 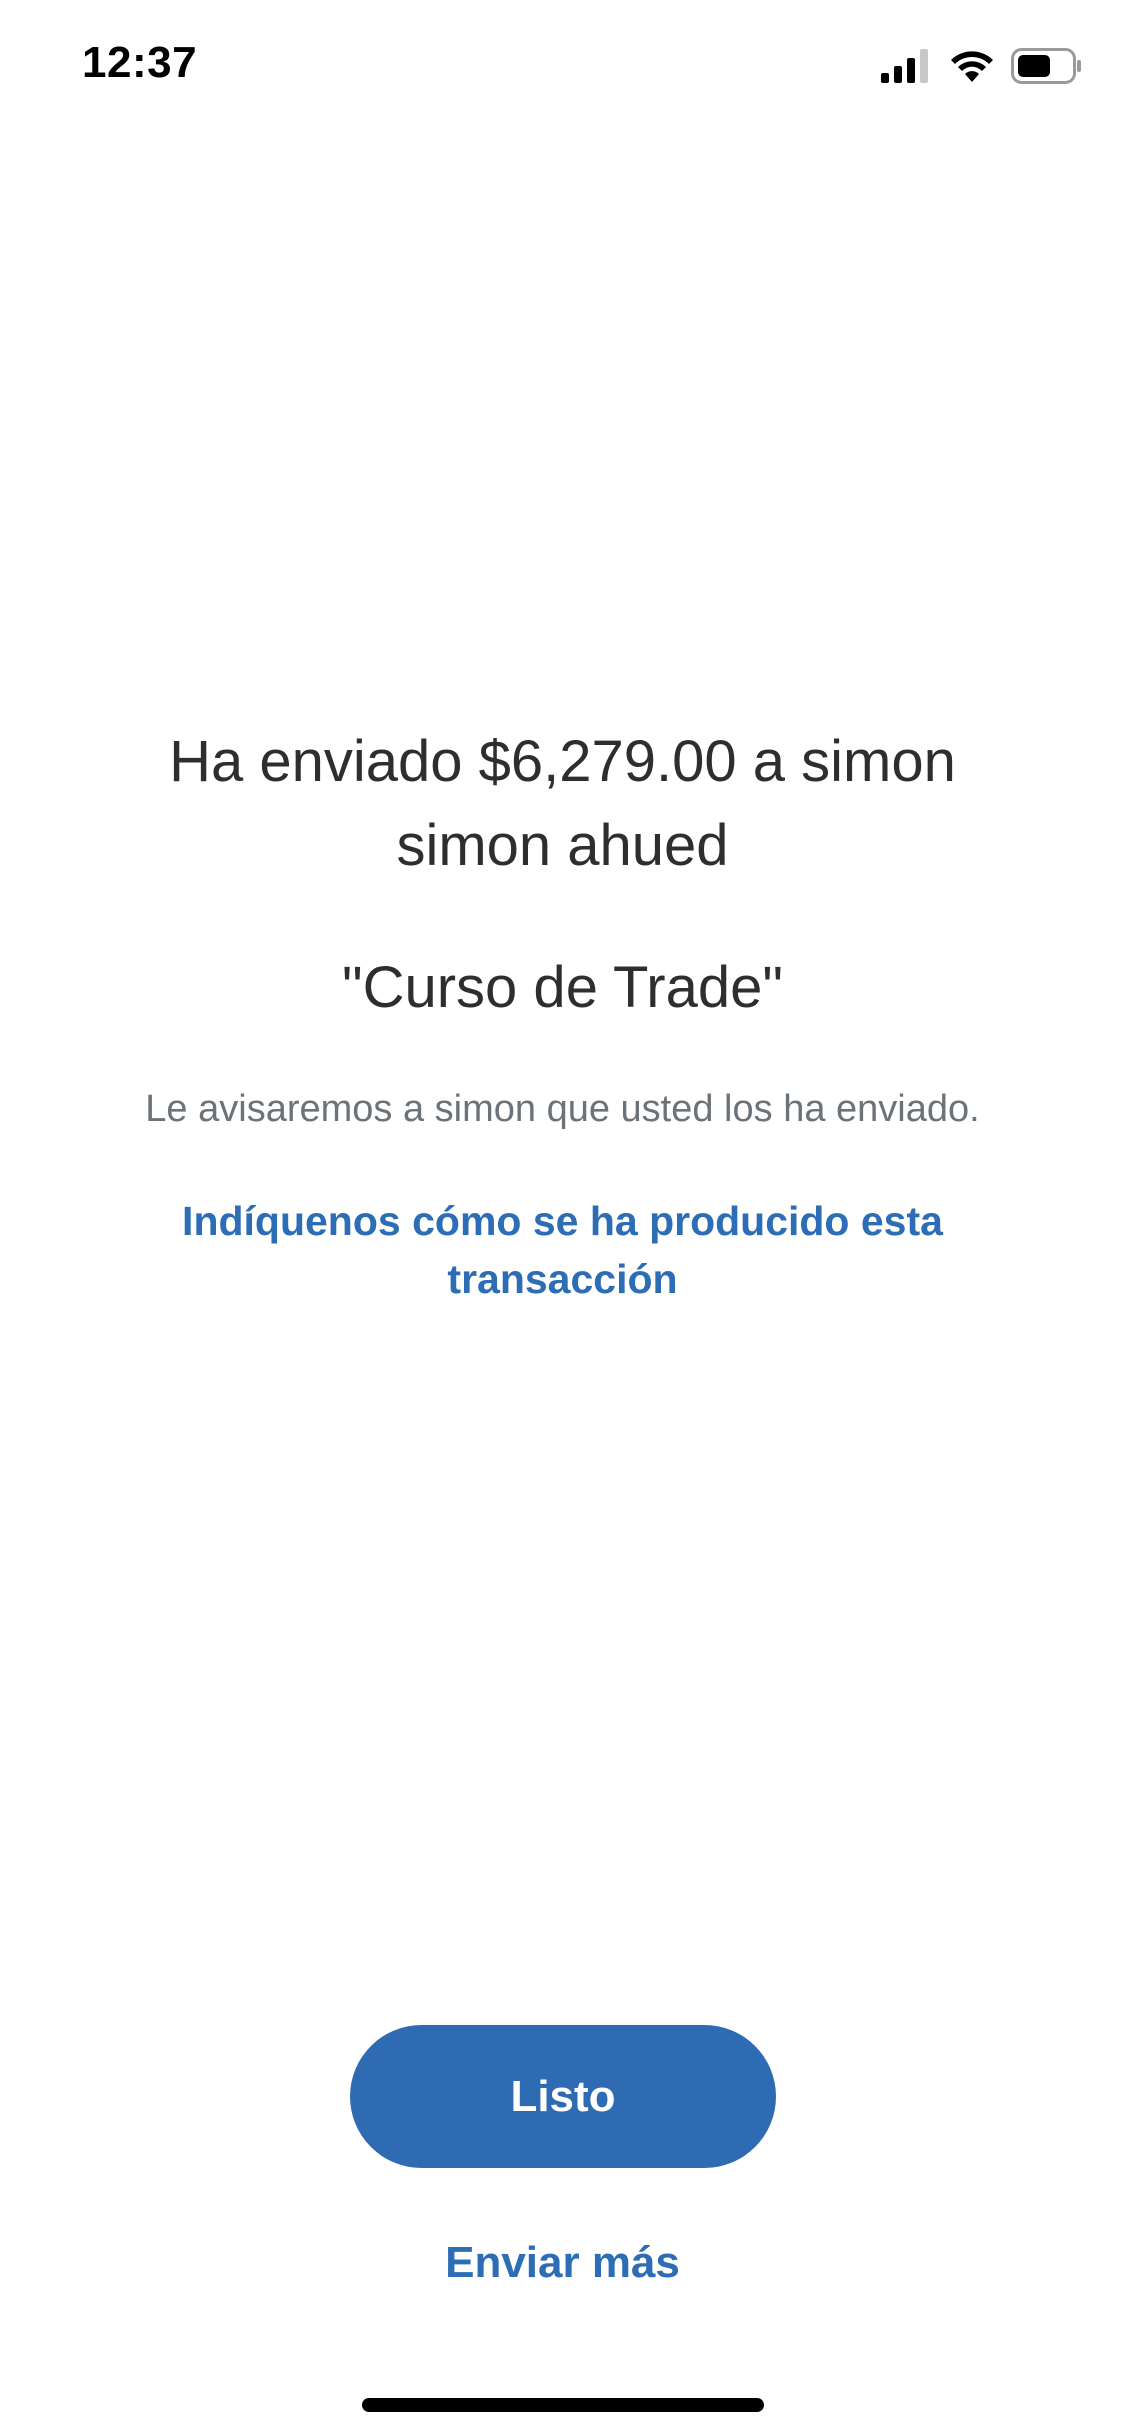 I want to click on done-button: Listo, so click(x=563, y=2096).